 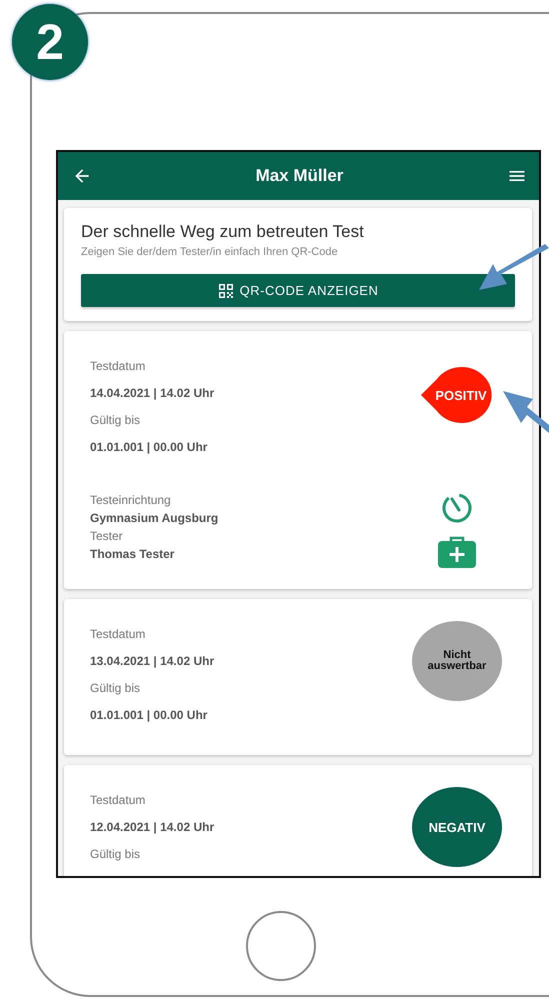 What do you see at coordinates (50, 42) in the screenshot?
I see `step-number-badge: 2` at bounding box center [50, 42].